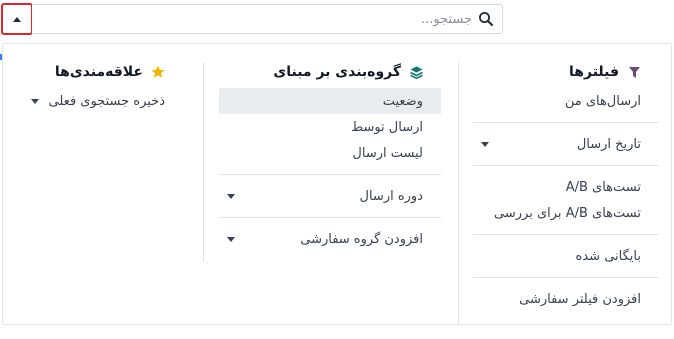 The height and width of the screenshot is (339, 674). I want to click on filter-item-my-mailings: ارسال‌های من, so click(566, 101).